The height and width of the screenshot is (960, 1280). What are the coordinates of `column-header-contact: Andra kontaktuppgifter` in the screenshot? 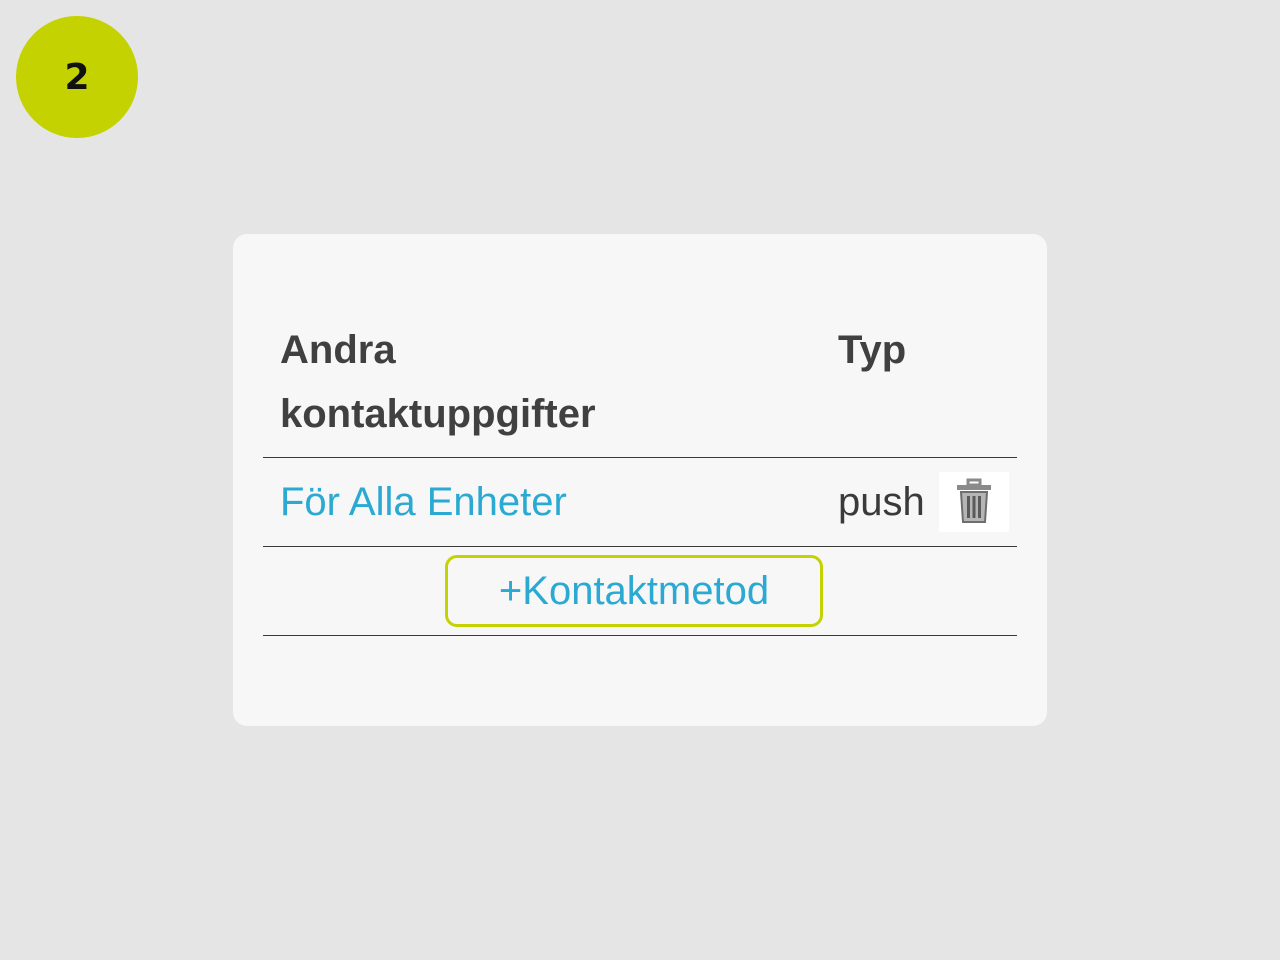 It's located at (438, 382).